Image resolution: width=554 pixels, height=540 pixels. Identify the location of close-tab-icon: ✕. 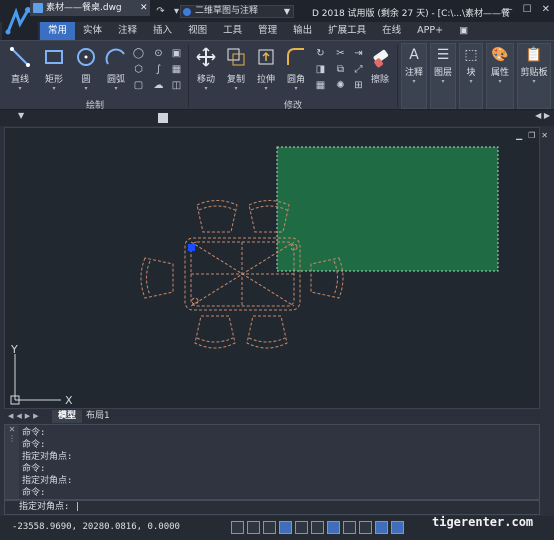
(144, 8).